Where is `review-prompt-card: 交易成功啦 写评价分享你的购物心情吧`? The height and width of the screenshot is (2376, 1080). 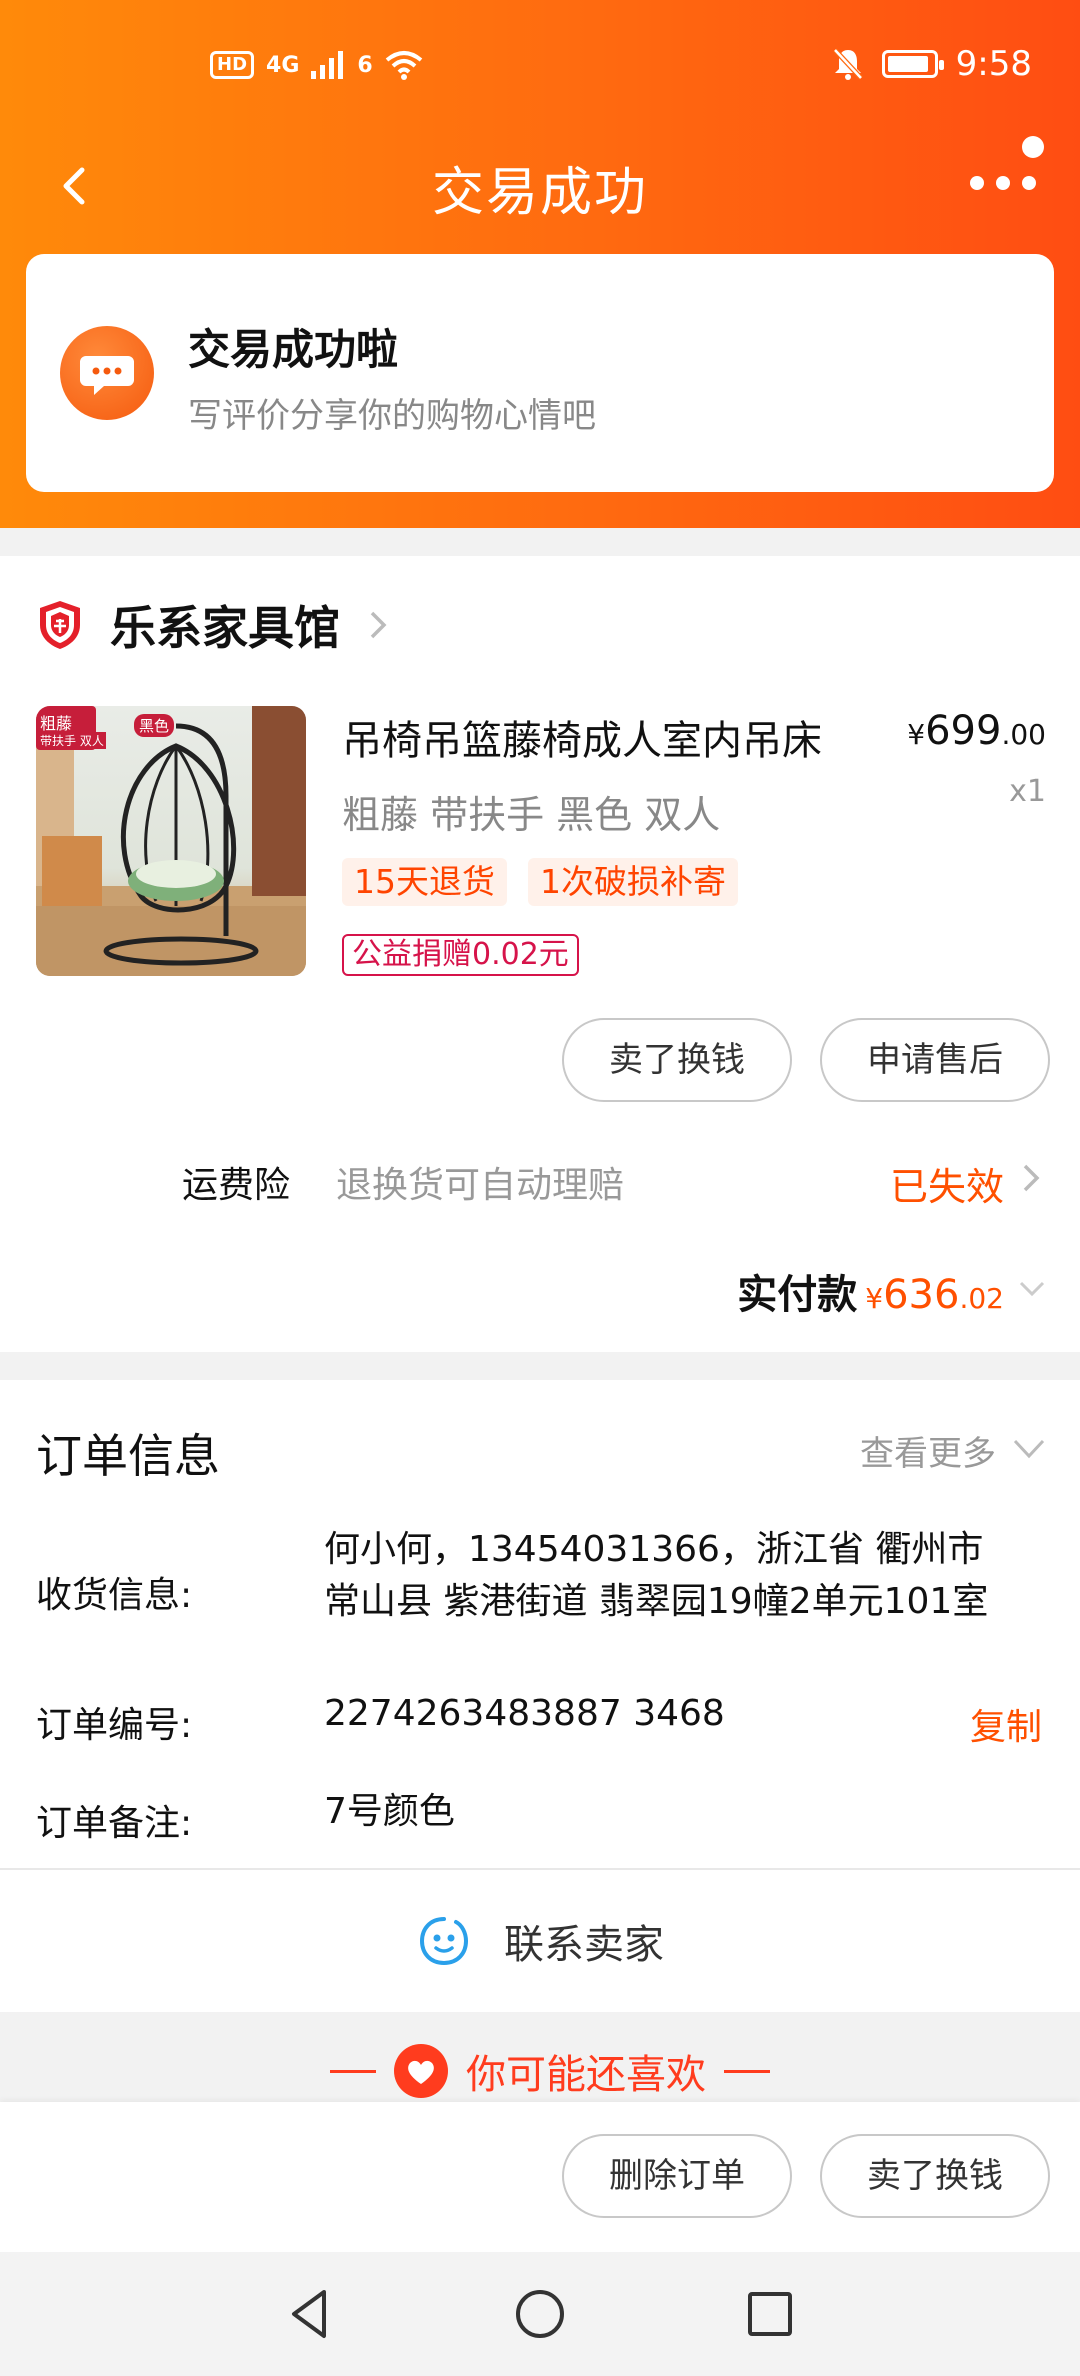
review-prompt-card: 交易成功啦 写评价分享你的购物心情吧 is located at coordinates (540, 373).